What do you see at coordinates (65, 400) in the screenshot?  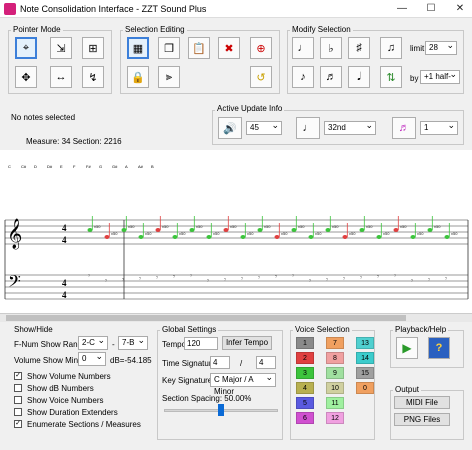 I see `checkbox-label-2: Show Voice Numbers` at bounding box center [65, 400].